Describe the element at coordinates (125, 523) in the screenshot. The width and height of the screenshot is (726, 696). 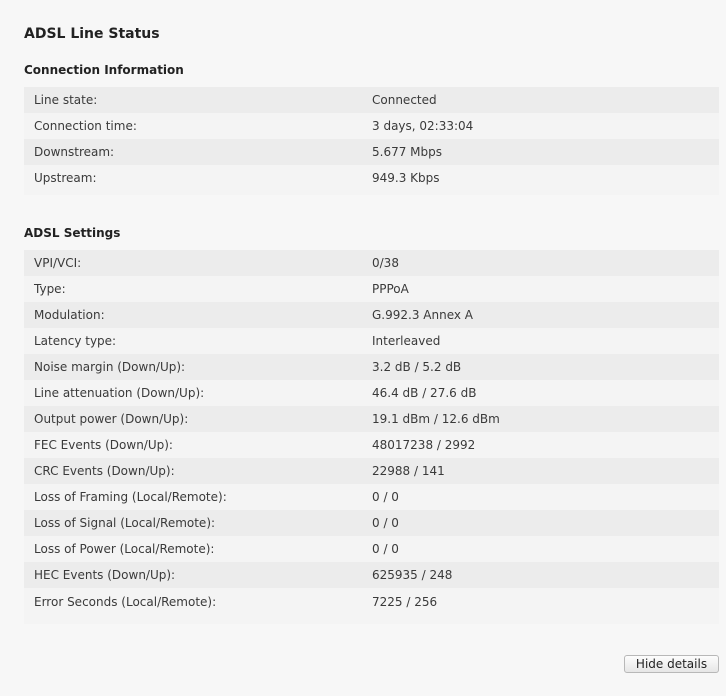
I see `row-label: Loss of Signal (Local/Remote):` at that location.